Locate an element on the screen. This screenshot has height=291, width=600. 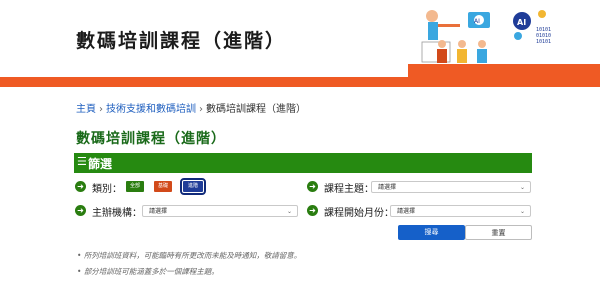
organizer-select-value: 請選擇 is located at coordinates (158, 211).